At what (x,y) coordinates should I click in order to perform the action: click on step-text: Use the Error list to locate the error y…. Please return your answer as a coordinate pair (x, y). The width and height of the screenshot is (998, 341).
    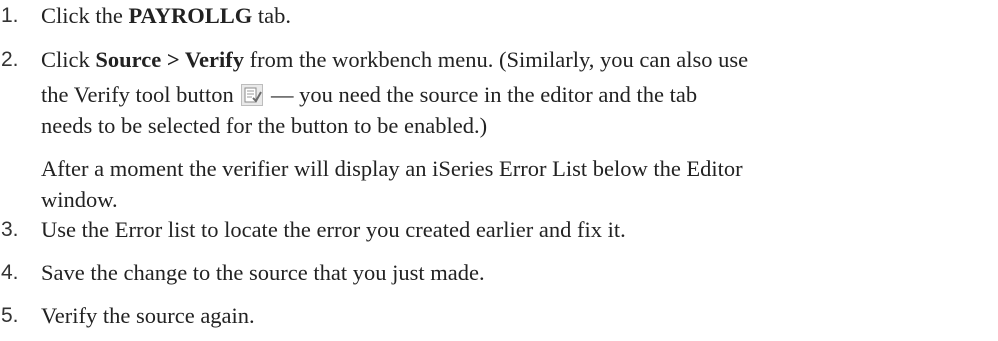
    Looking at the image, I should click on (333, 229).